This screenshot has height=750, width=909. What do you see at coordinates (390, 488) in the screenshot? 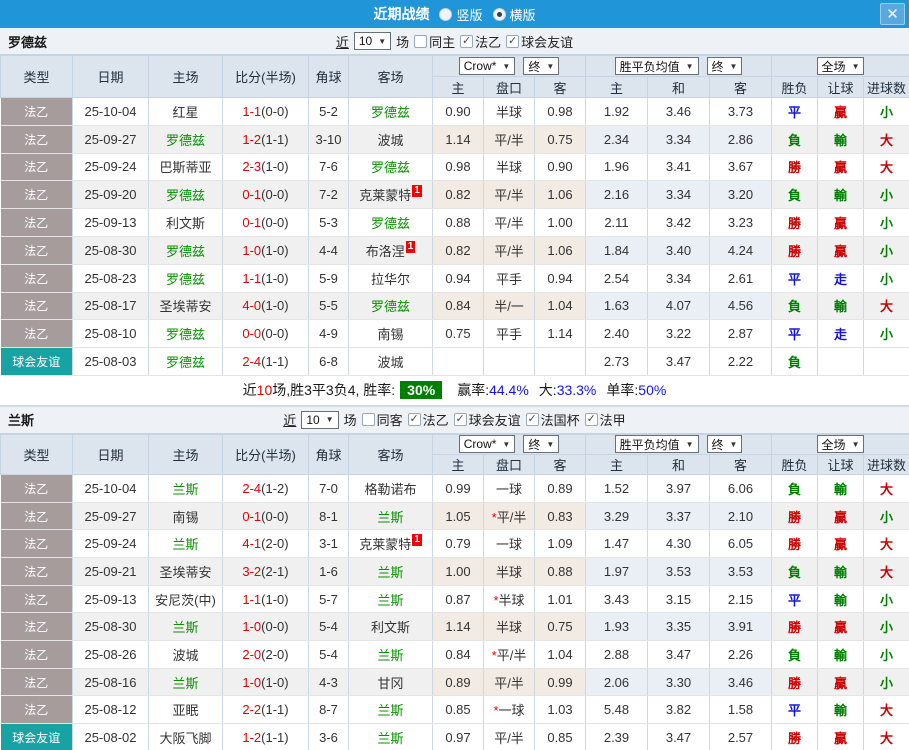
I see `away-team-cell: 格勒诺布` at bounding box center [390, 488].